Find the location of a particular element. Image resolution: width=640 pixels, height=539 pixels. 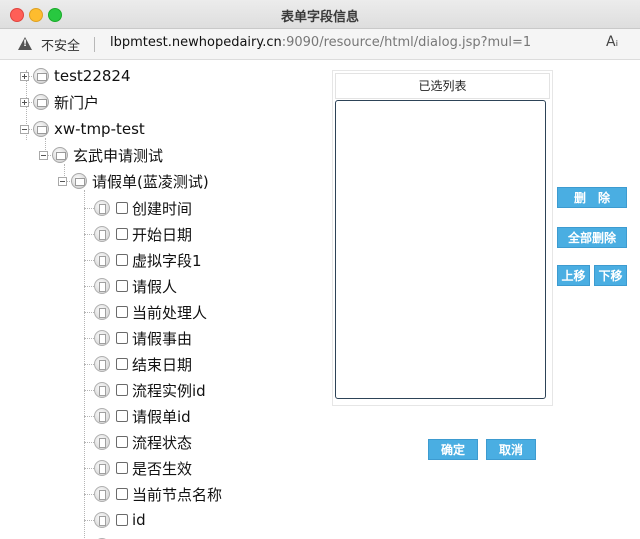

field-item: 请假人 is located at coordinates (135, 286).